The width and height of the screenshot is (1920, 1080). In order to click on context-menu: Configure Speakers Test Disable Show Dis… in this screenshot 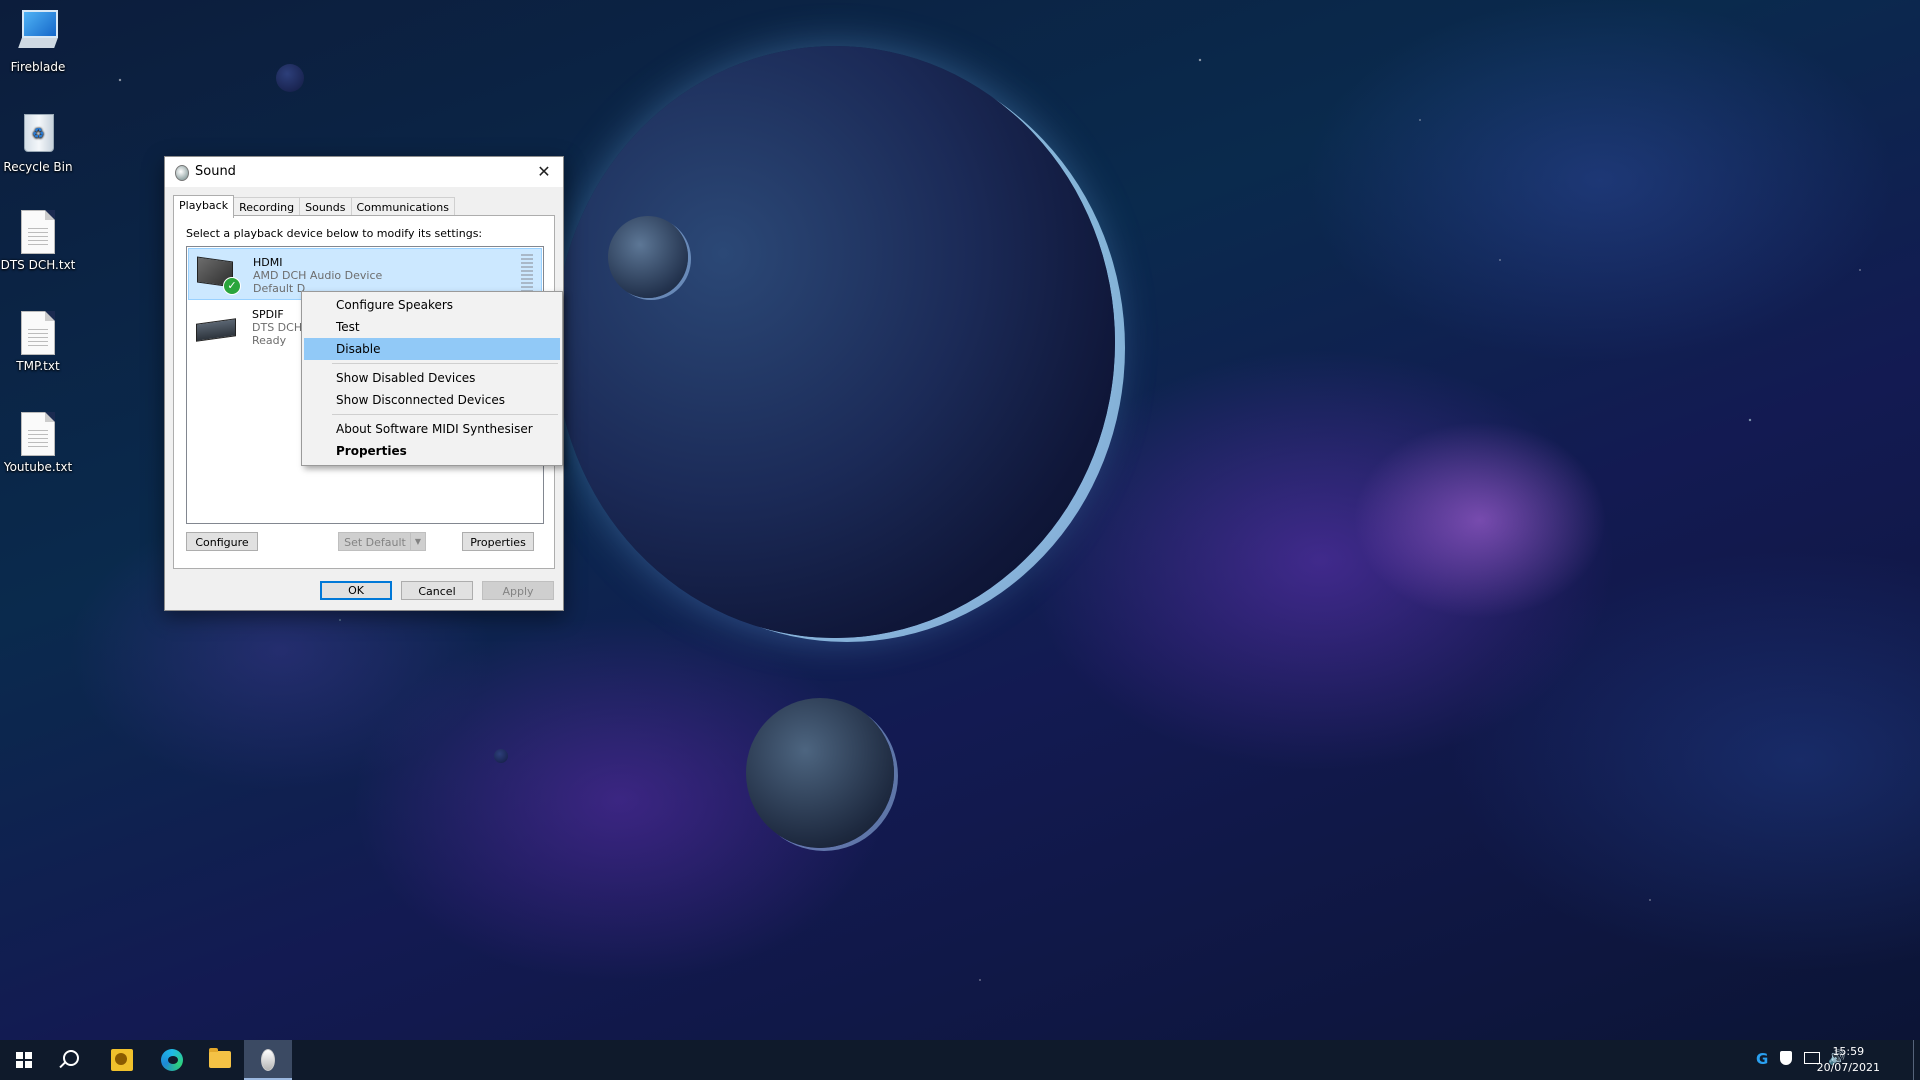, I will do `click(432, 378)`.